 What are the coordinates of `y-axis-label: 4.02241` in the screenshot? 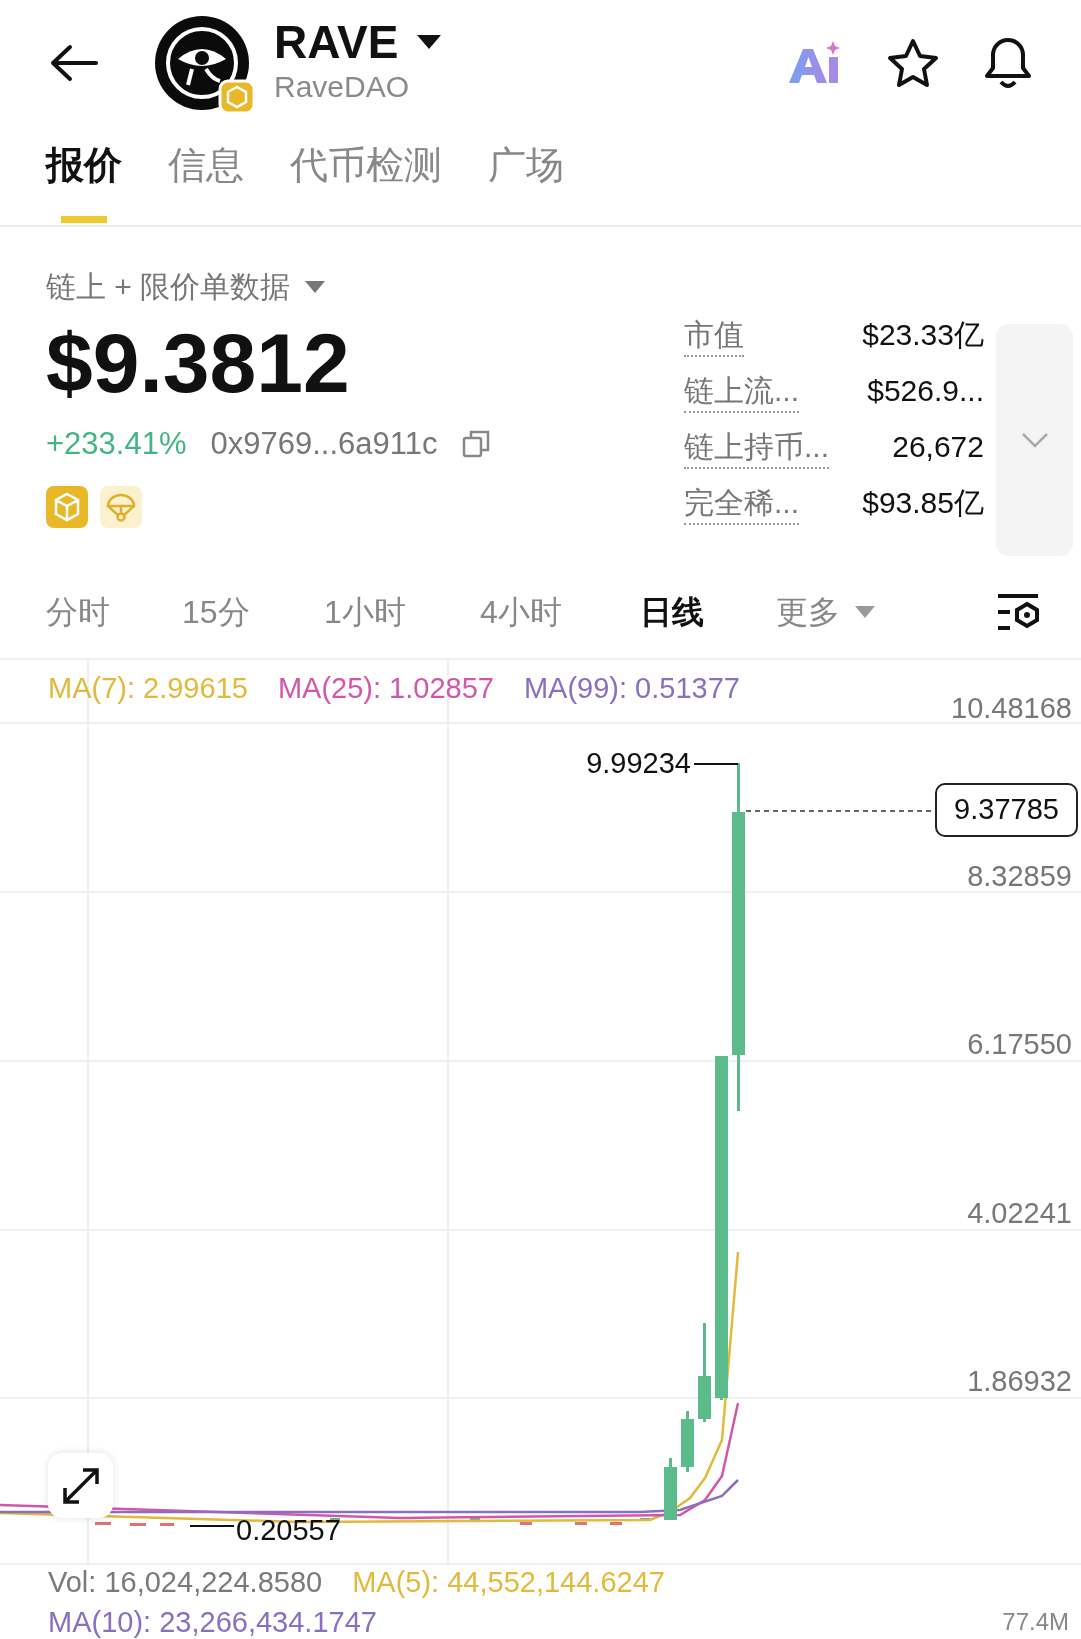 It's located at (1019, 1213).